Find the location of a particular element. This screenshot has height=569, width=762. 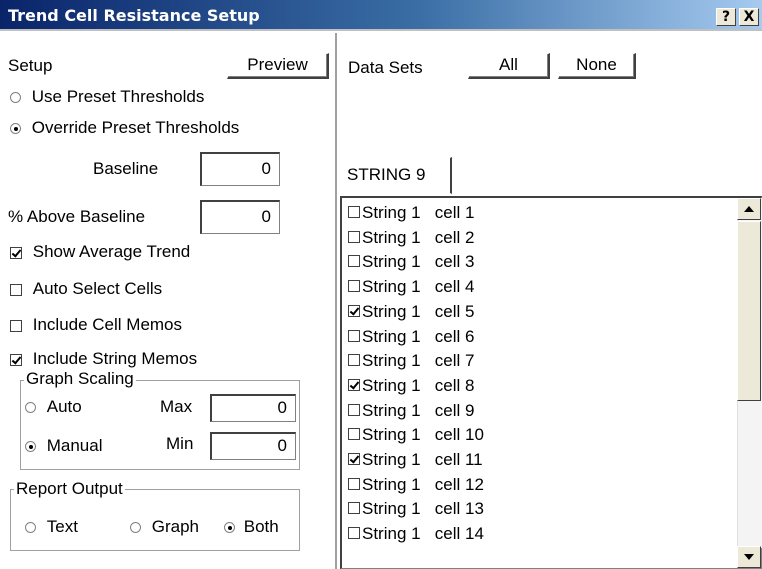

list-item: String 1 cell 14 is located at coordinates (416, 535).